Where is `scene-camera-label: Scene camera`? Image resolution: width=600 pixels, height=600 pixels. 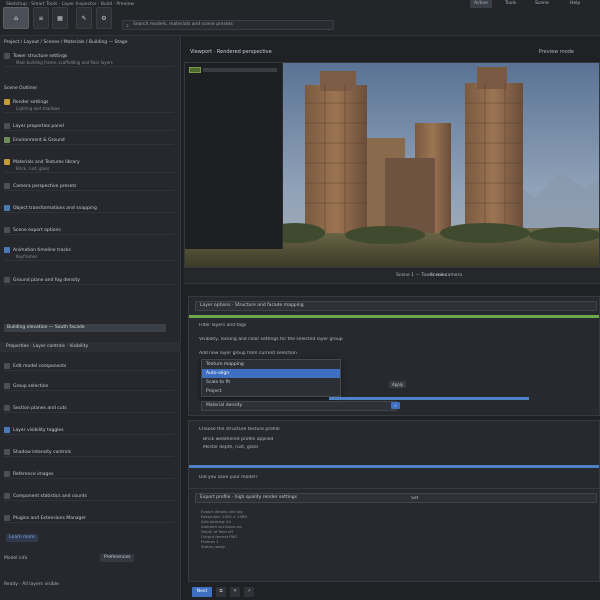
scene-camera-label: Scene camera is located at coordinates (446, 275).